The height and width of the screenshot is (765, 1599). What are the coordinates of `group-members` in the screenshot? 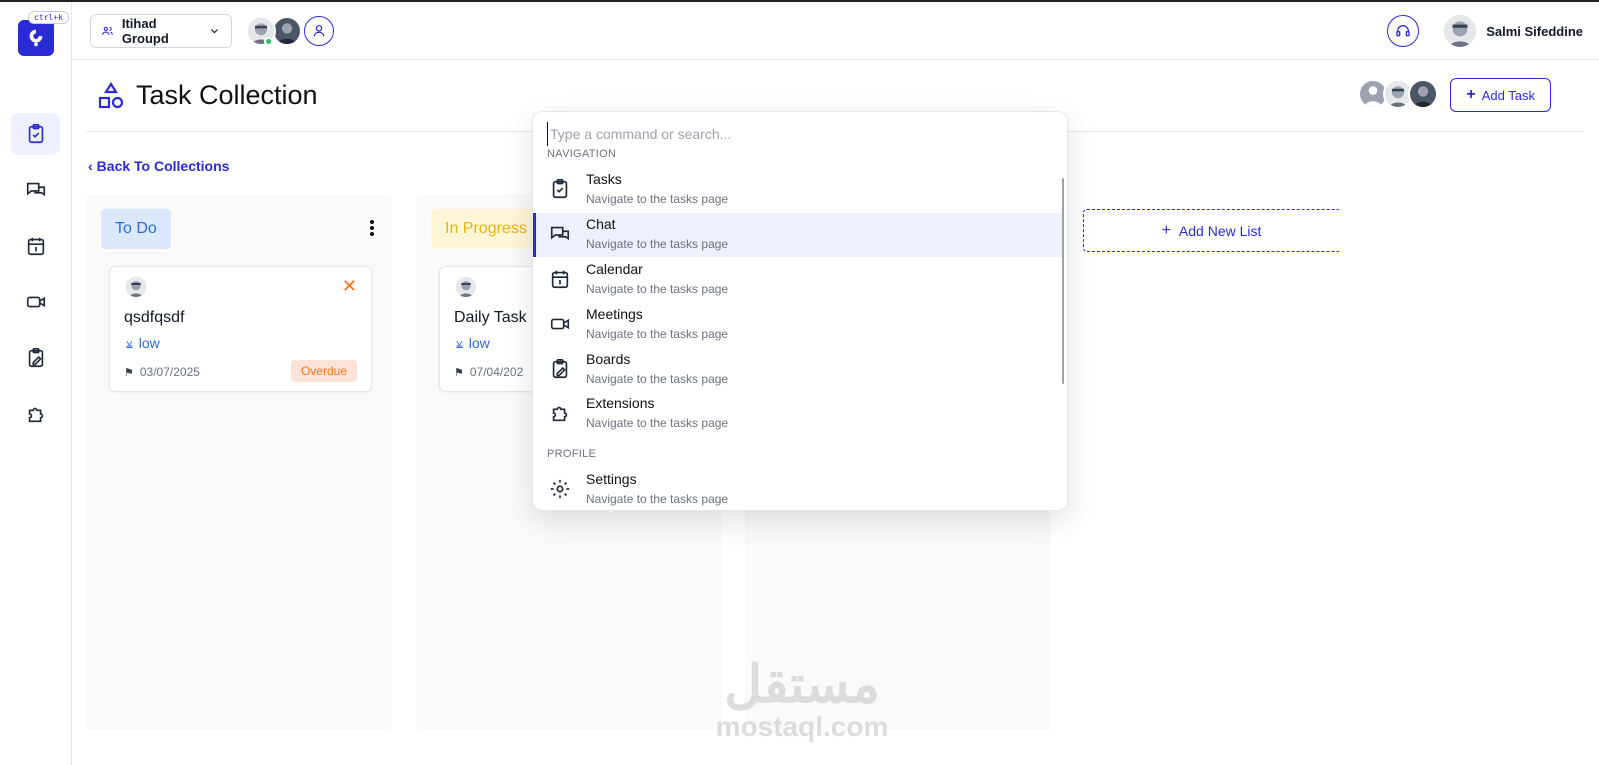 It's located at (290, 31).